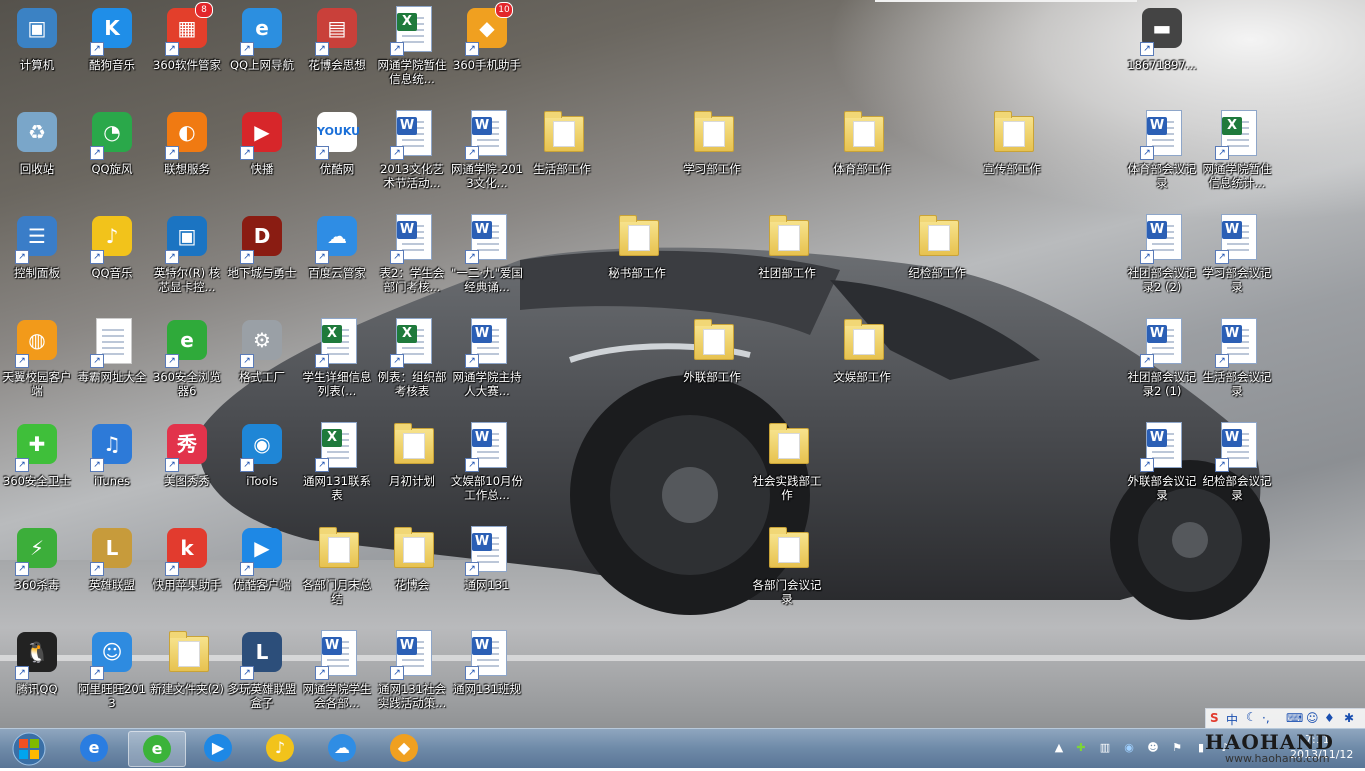  Describe the element at coordinates (1162, 254) in the screenshot. I see `desktop-icon: W ↗ 社团部会议记录2 (2)` at that location.